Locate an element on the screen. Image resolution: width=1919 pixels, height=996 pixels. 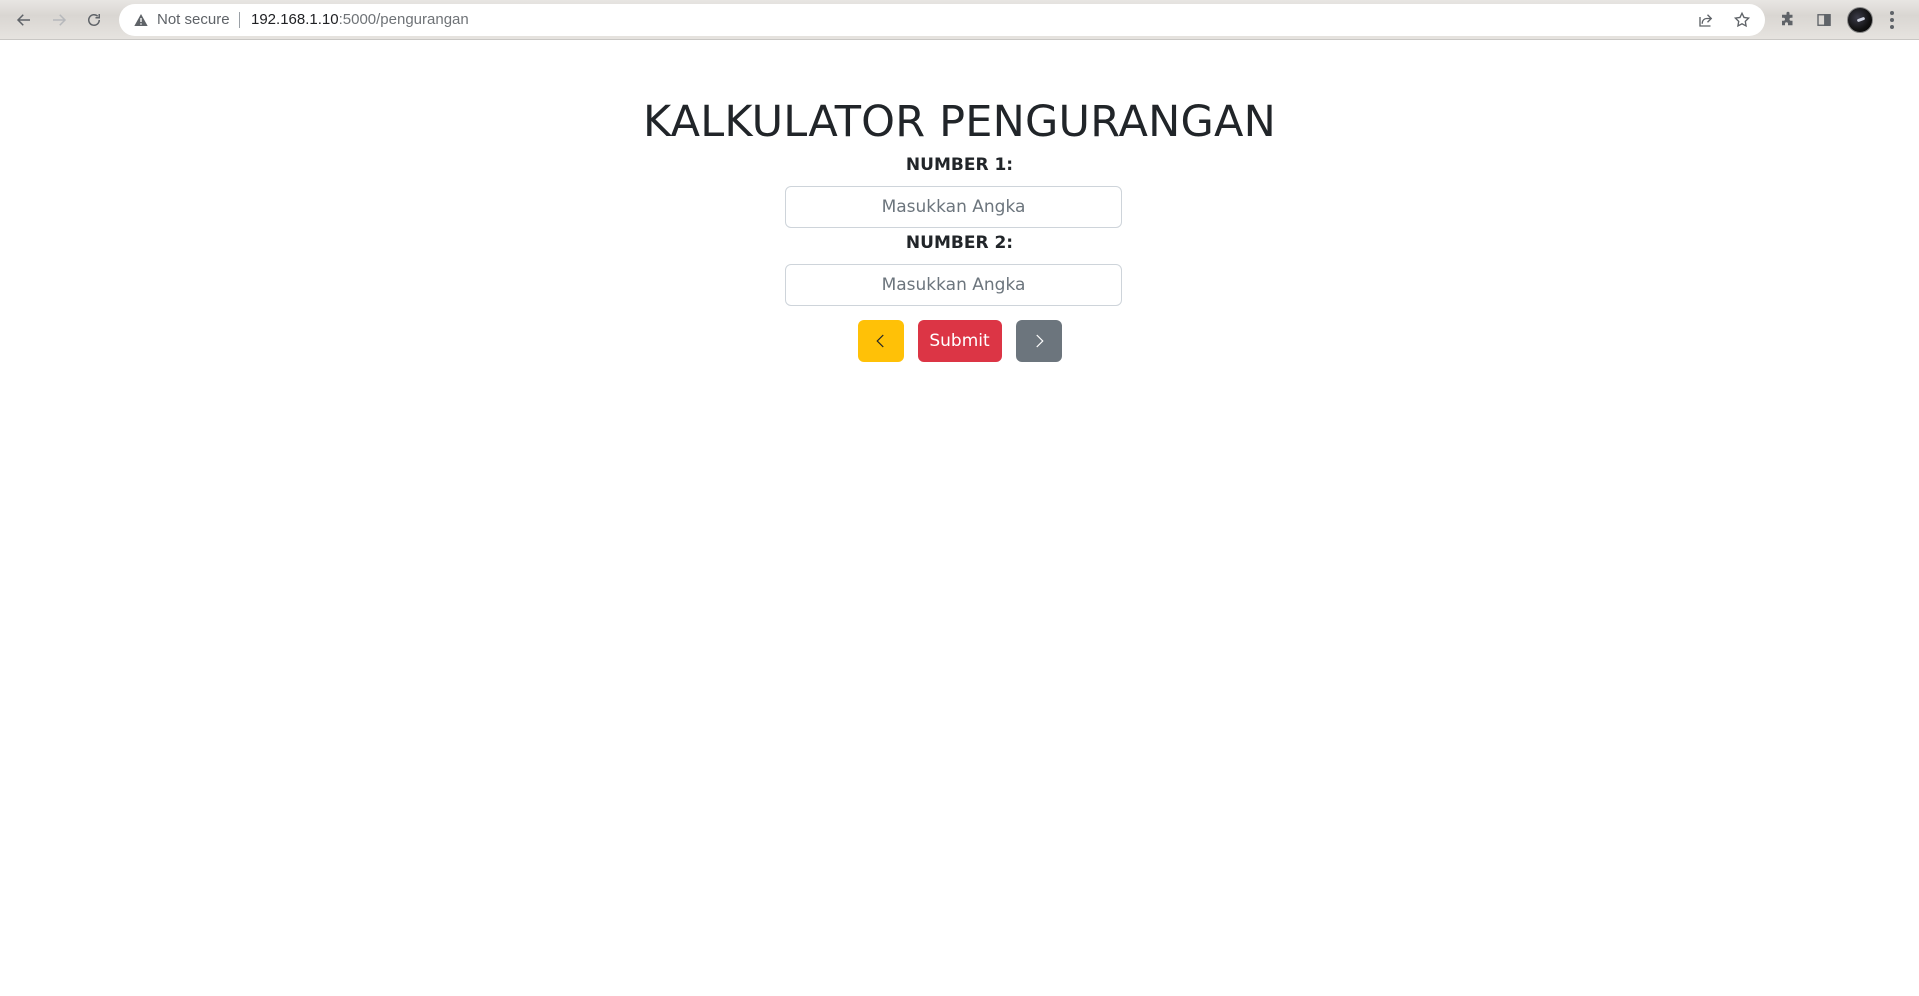
share-icon is located at coordinates (1706, 20).